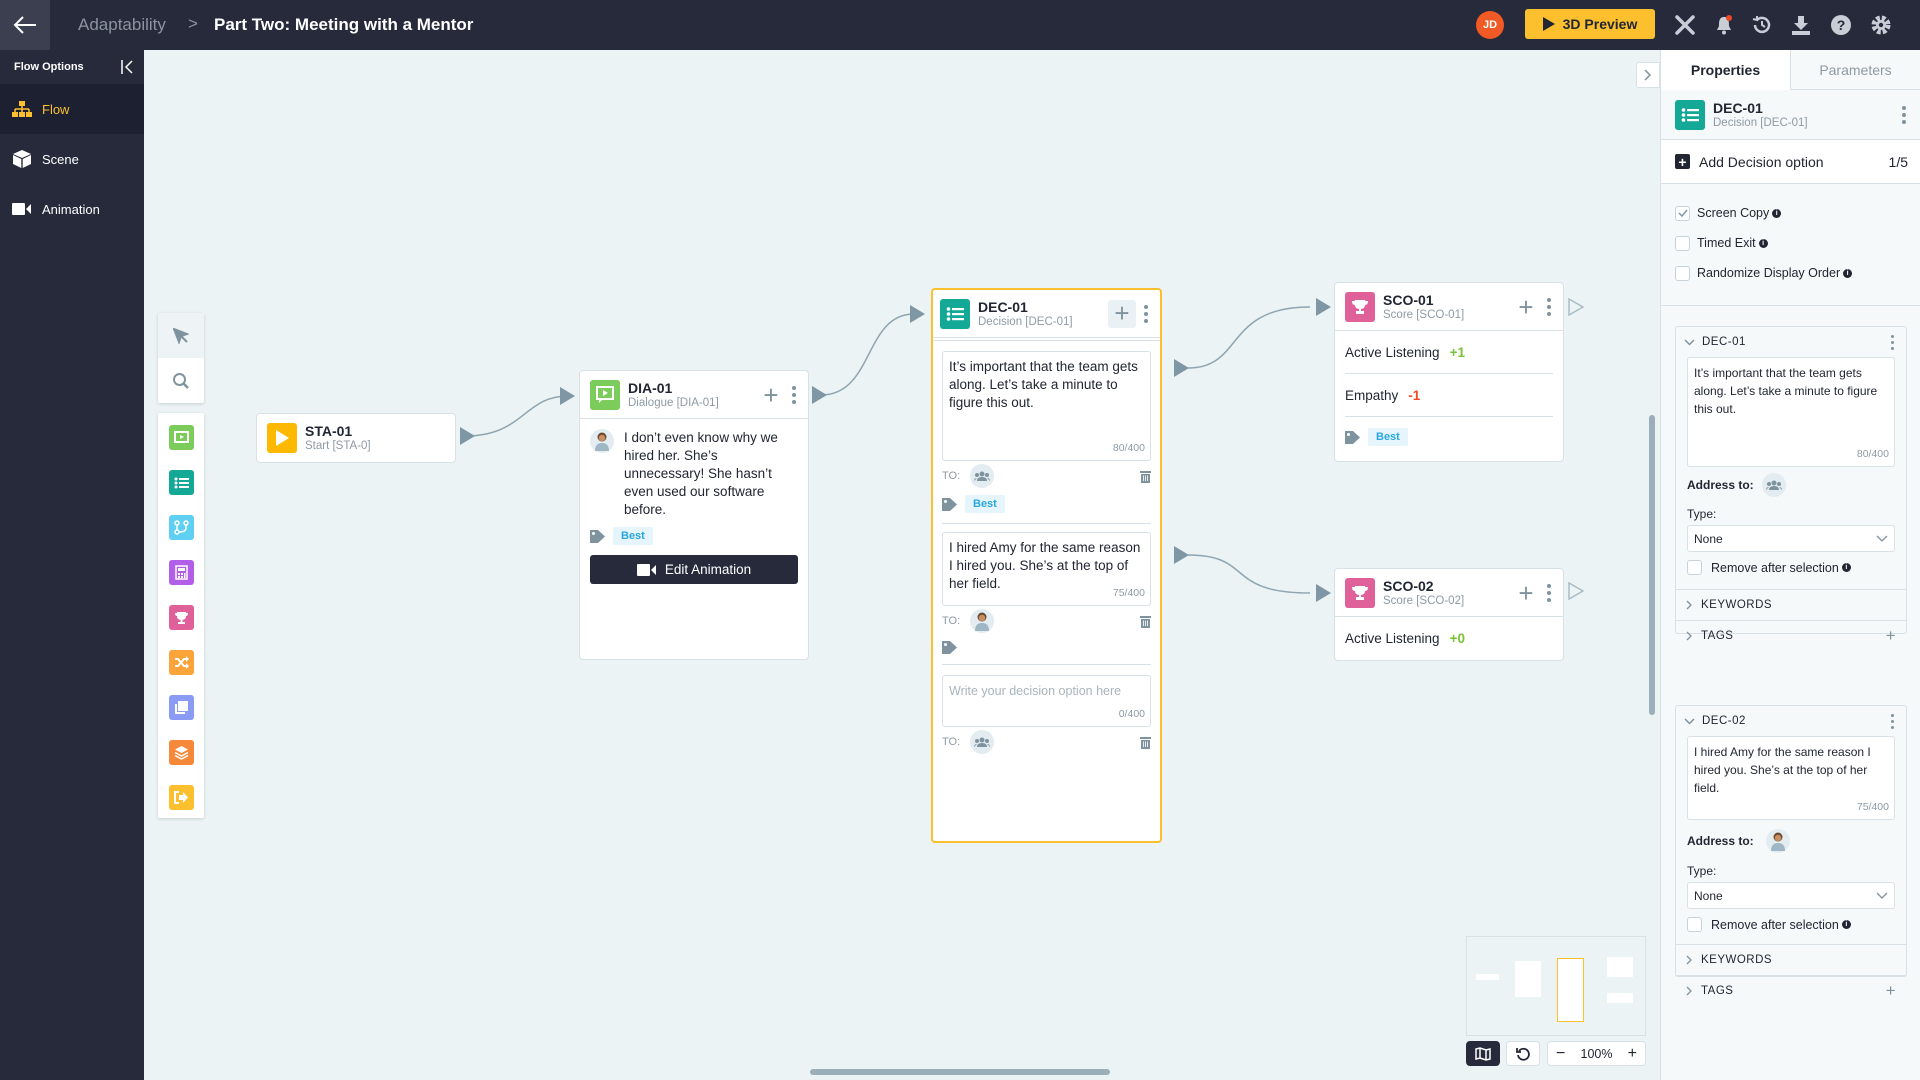 The height and width of the screenshot is (1080, 1920). Describe the element at coordinates (1790, 162) in the screenshot. I see `add-decision-option-row: + Add Decision option 1/5` at that location.